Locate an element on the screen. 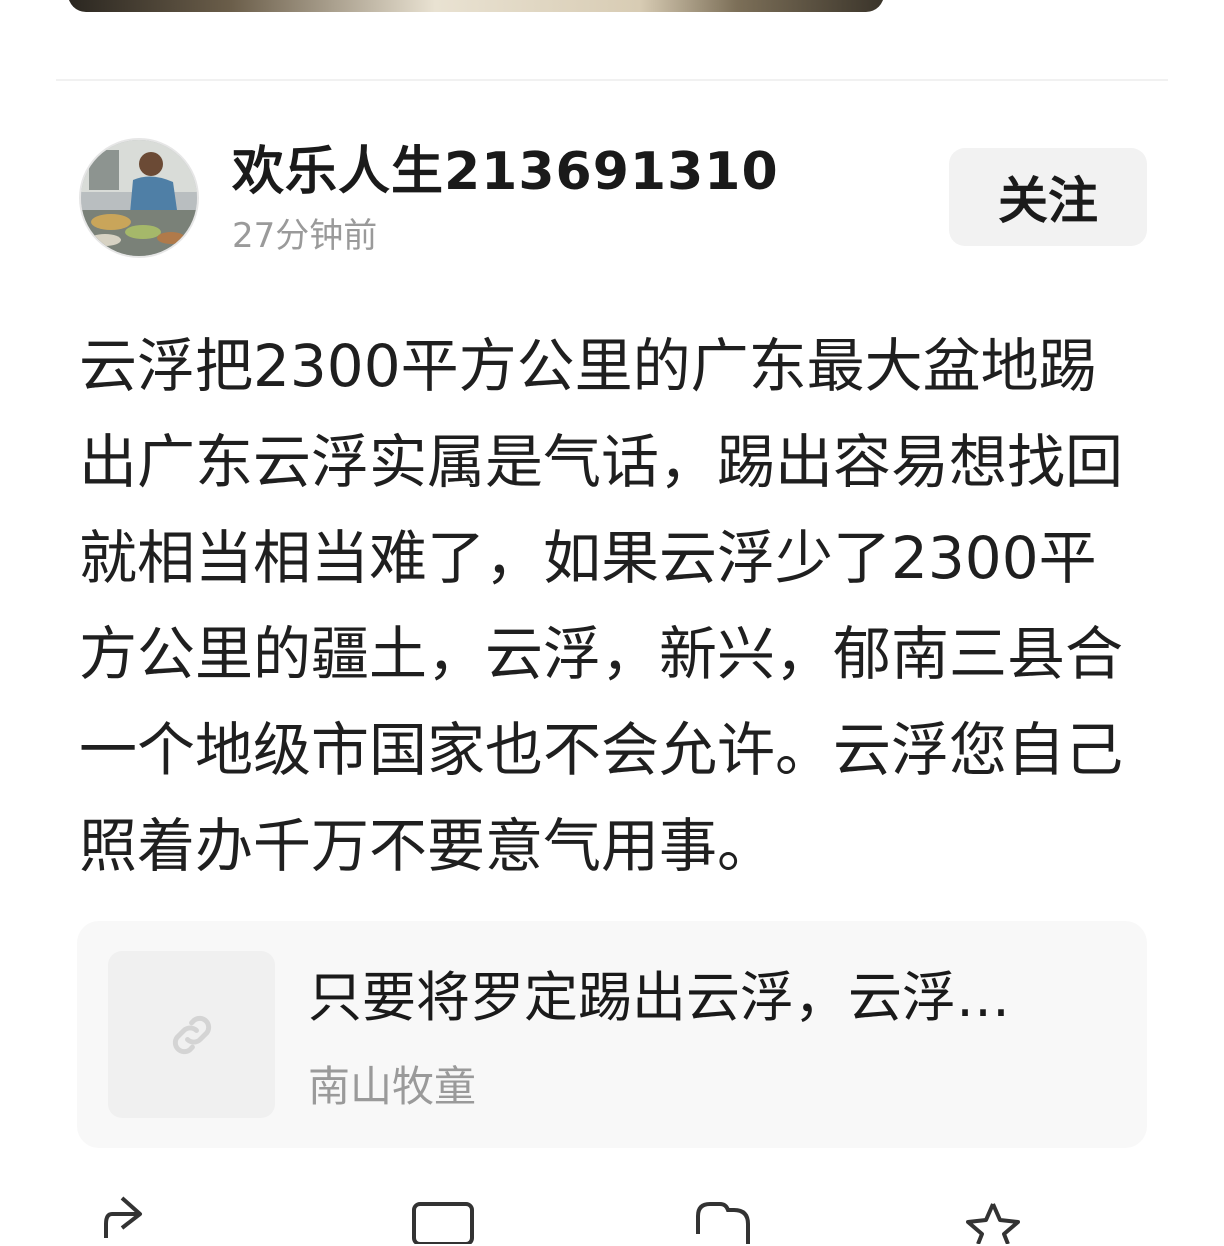  share-icon is located at coordinates (123, 1217).